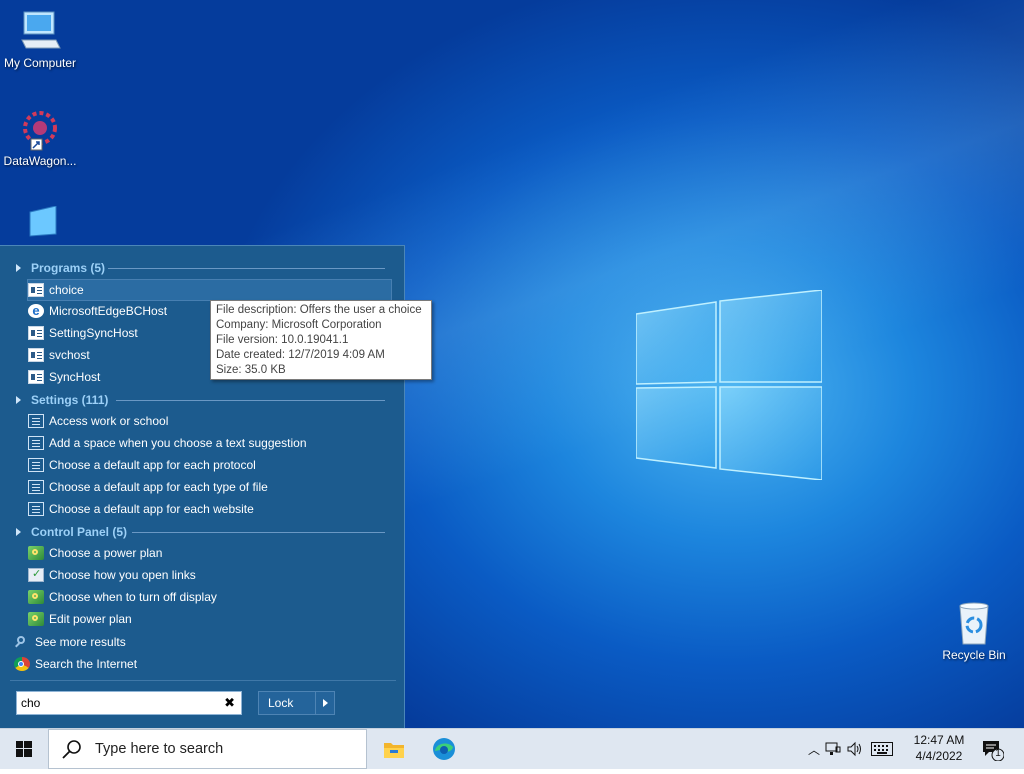 The height and width of the screenshot is (774, 1024). What do you see at coordinates (512, 748) in the screenshot?
I see `taskbar: Type here to search ︿ 12:47 AM 4/4/2022` at bounding box center [512, 748].